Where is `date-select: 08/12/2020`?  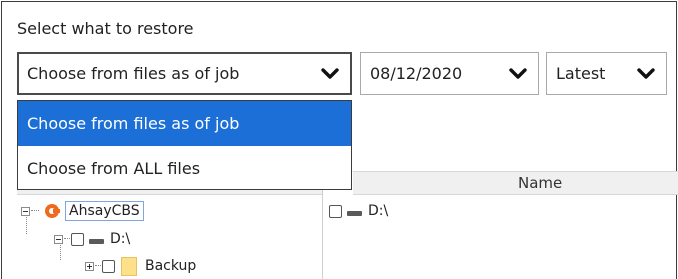
date-select: 08/12/2020 is located at coordinates (449, 73).